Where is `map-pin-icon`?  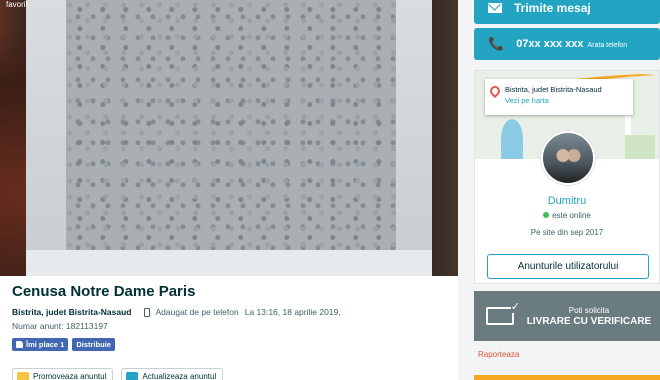
map-pin-icon is located at coordinates (495, 91).